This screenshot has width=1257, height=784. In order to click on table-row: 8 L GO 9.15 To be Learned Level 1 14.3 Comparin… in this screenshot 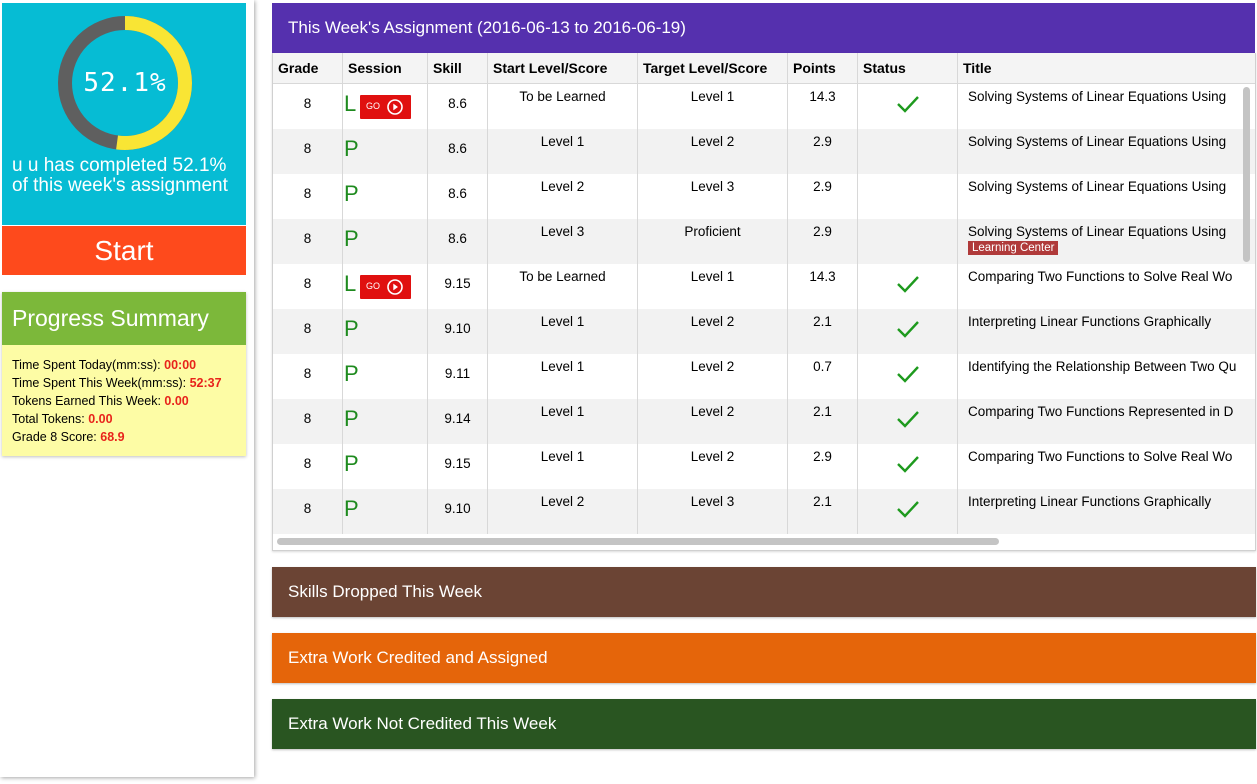, I will do `click(764, 286)`.